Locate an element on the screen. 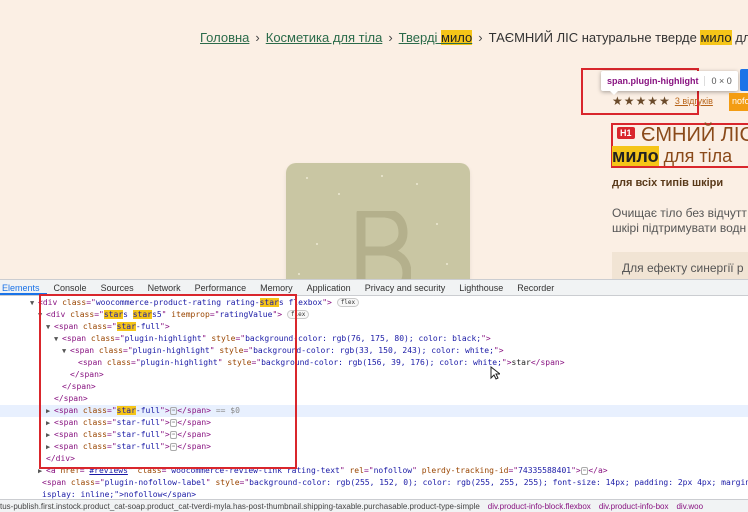 The width and height of the screenshot is (748, 512). nofollow-badge: nofo is located at coordinates (738, 102).